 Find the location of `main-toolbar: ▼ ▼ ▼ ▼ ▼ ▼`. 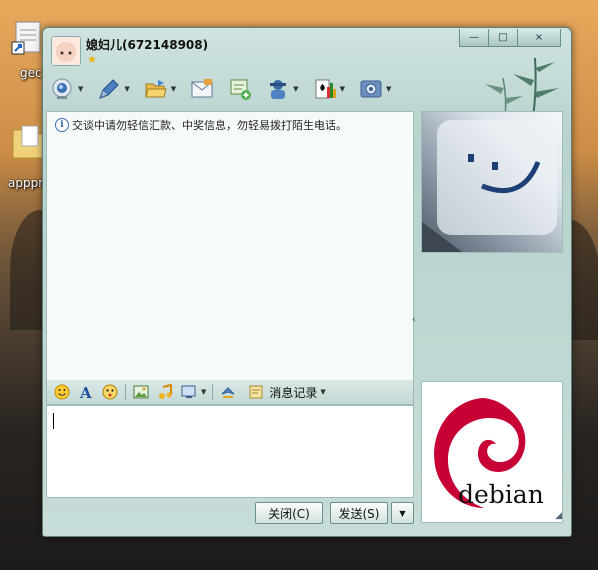

main-toolbar: ▼ ▼ ▼ ▼ ▼ ▼ is located at coordinates (228, 89).